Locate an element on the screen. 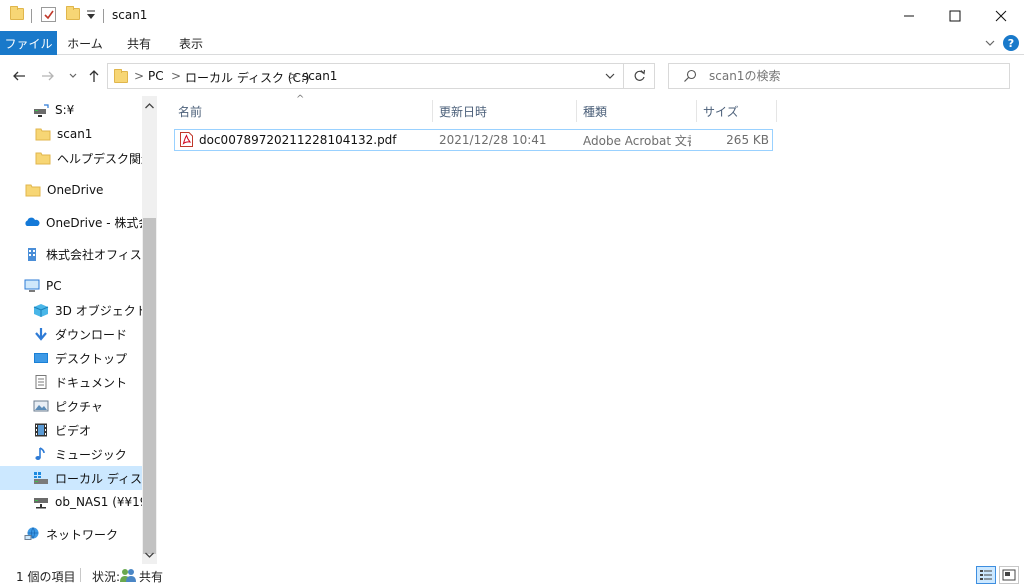 The width and height of the screenshot is (1024, 587). sidebar-item-onedrive-business: OneDrive - 株式会社 is located at coordinates (78, 222).